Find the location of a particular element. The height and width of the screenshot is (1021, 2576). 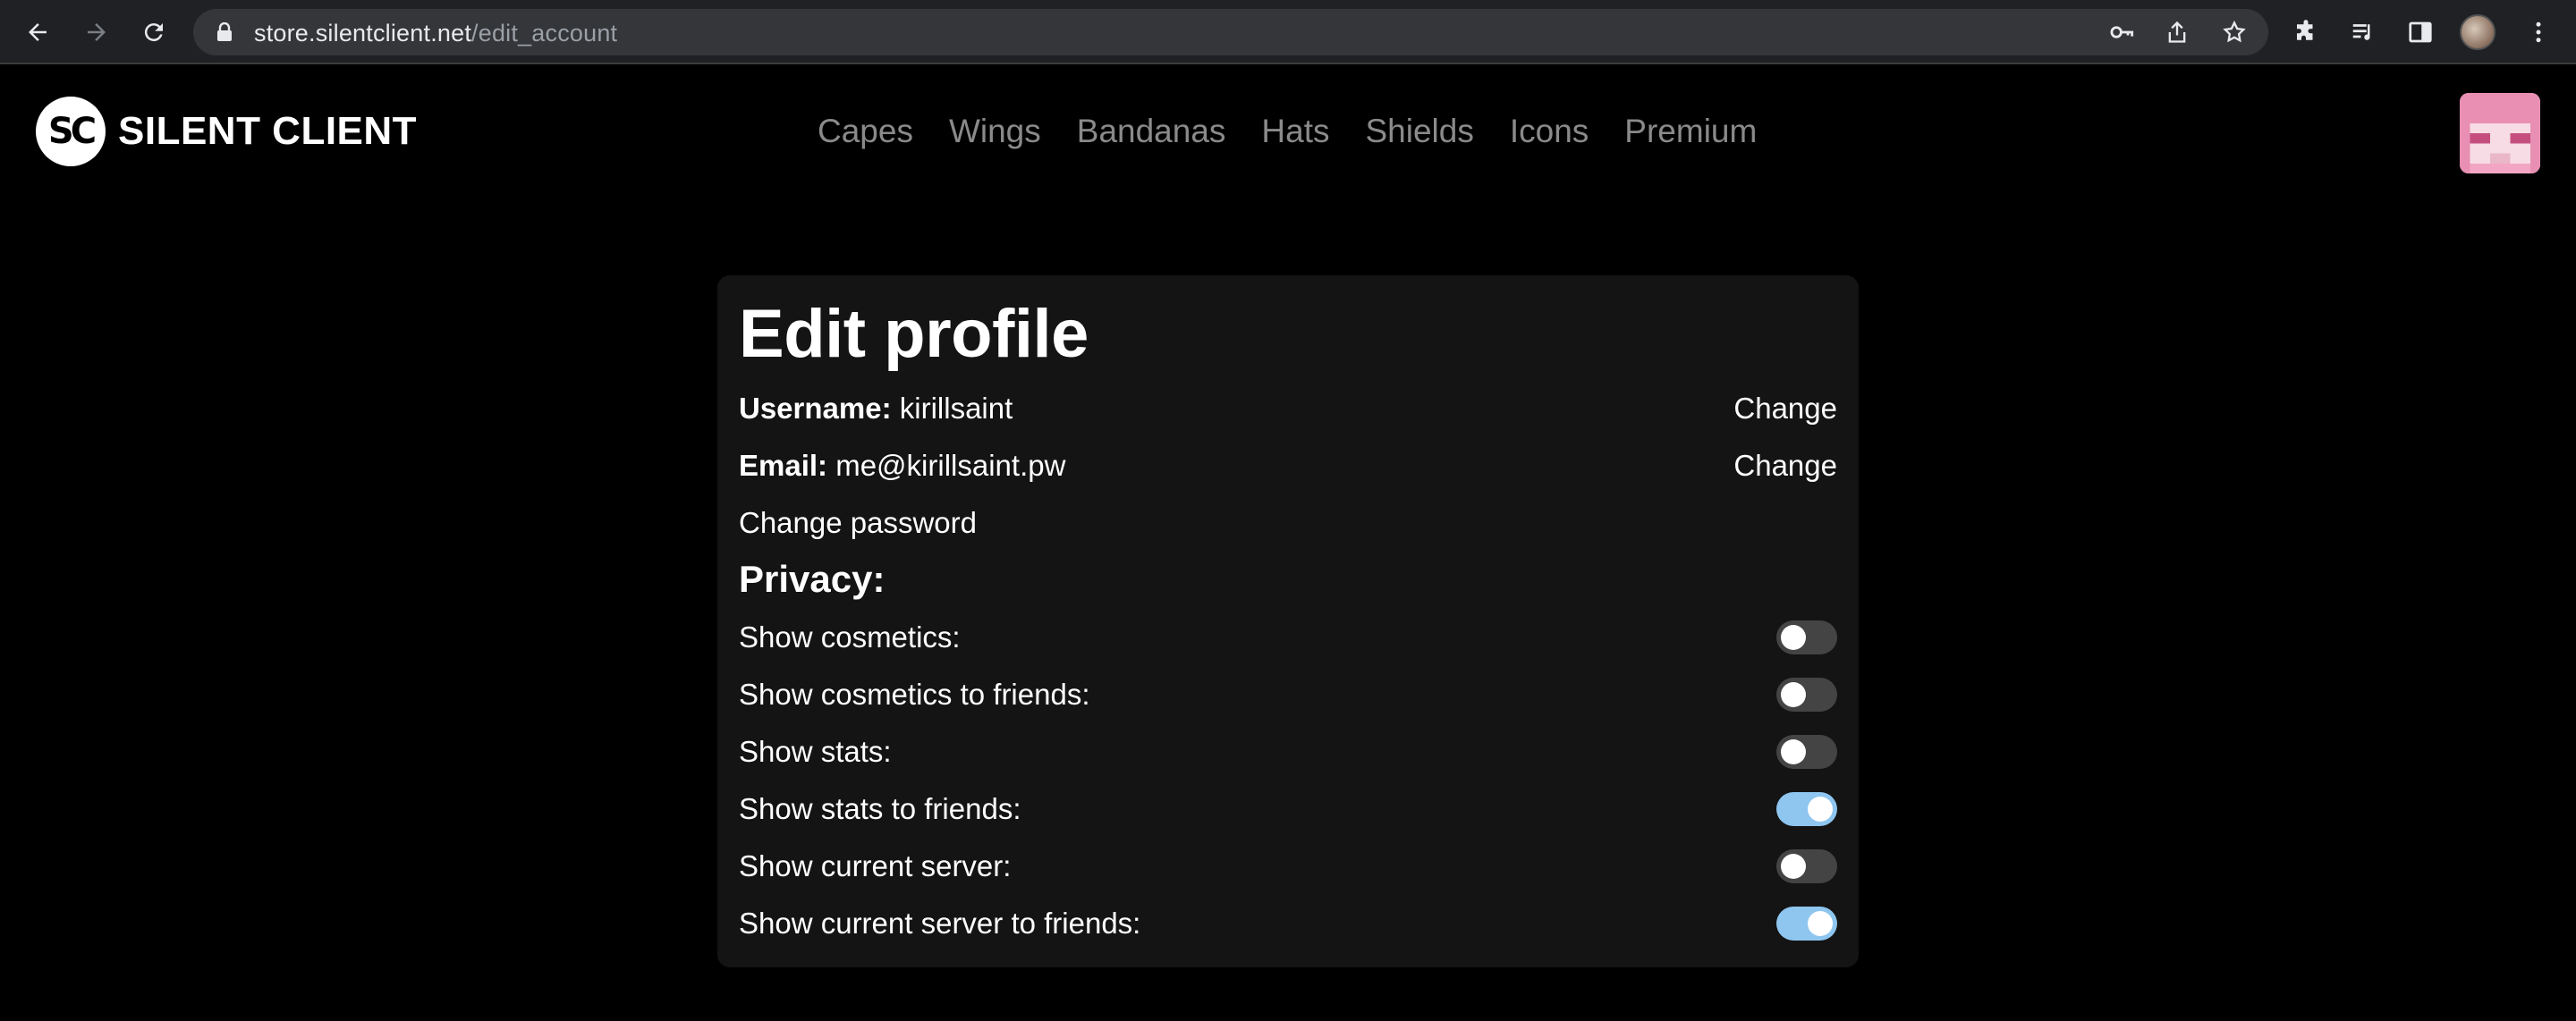

url-path: /edit_account is located at coordinates (544, 33).